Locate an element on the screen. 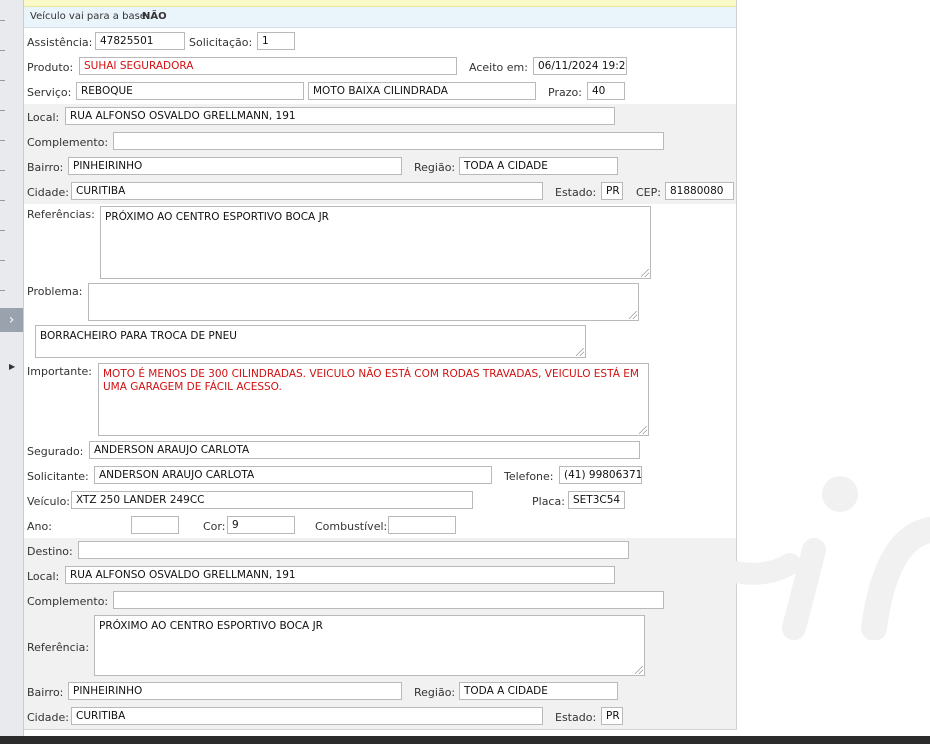 This screenshot has height=744, width=930. complemento-field is located at coordinates (388, 141).